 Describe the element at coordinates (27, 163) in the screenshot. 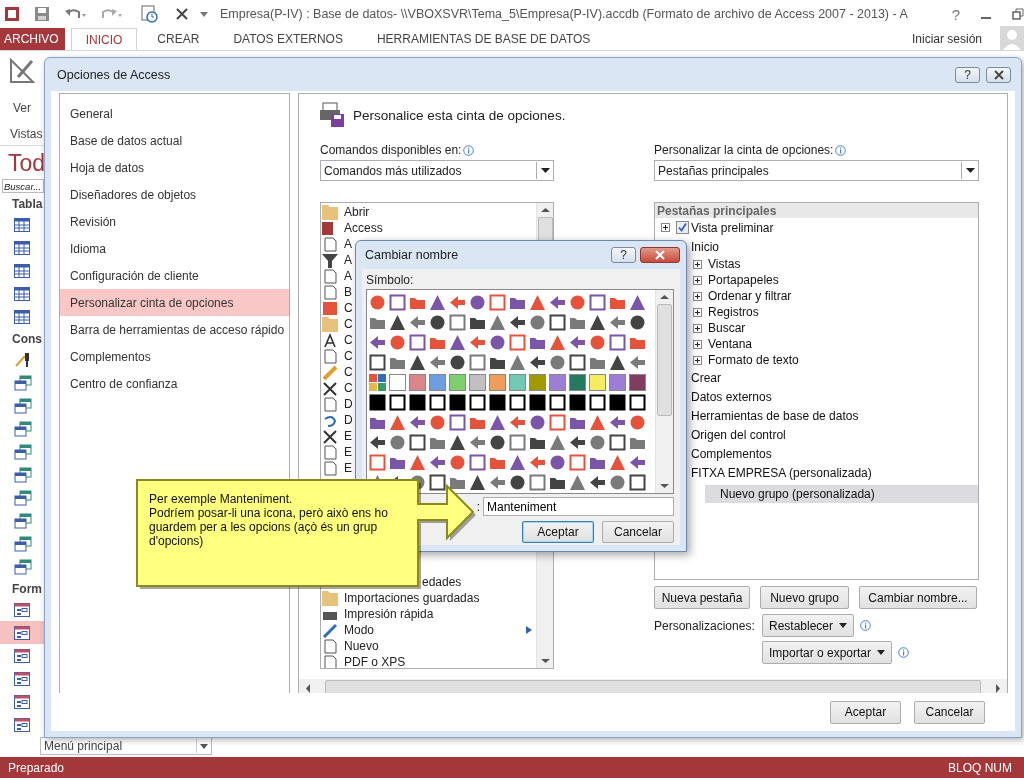

I see `pane-title: Tod` at that location.